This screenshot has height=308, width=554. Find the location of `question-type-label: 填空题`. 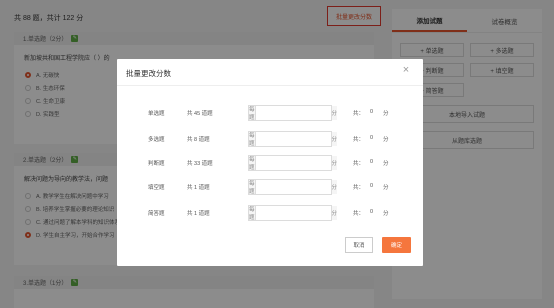

question-type-label: 填空题 is located at coordinates (156, 188).